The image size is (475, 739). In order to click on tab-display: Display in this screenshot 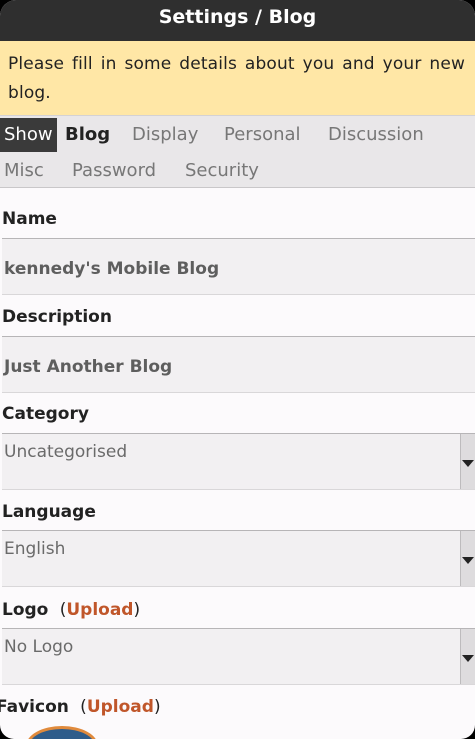, I will do `click(165, 135)`.